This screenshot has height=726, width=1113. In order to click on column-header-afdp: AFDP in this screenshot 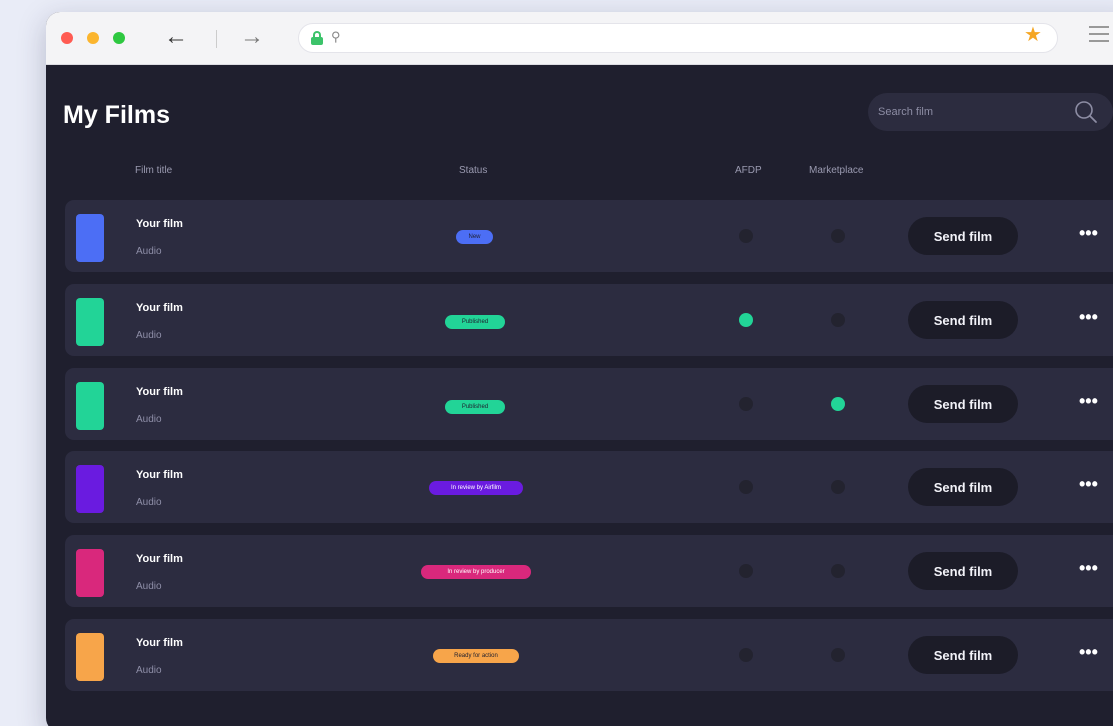, I will do `click(748, 170)`.